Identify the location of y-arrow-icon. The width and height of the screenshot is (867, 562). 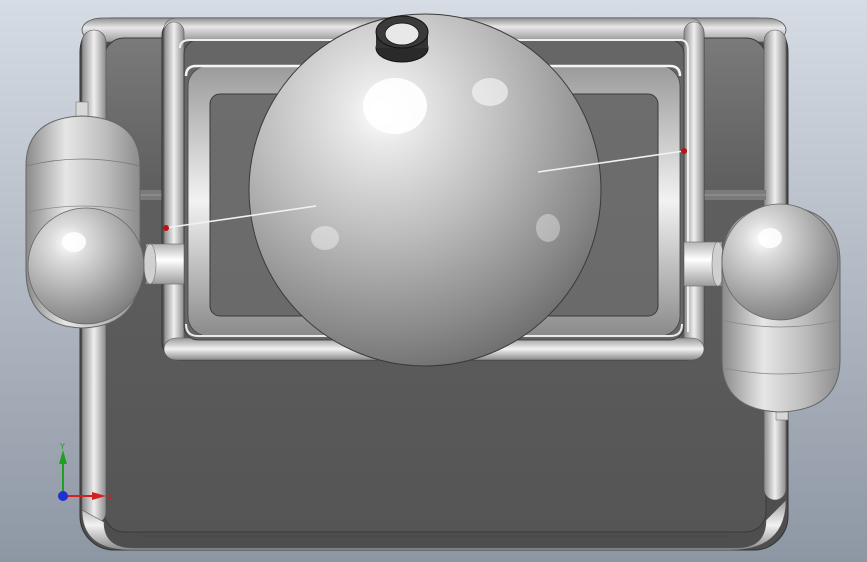
(63, 457).